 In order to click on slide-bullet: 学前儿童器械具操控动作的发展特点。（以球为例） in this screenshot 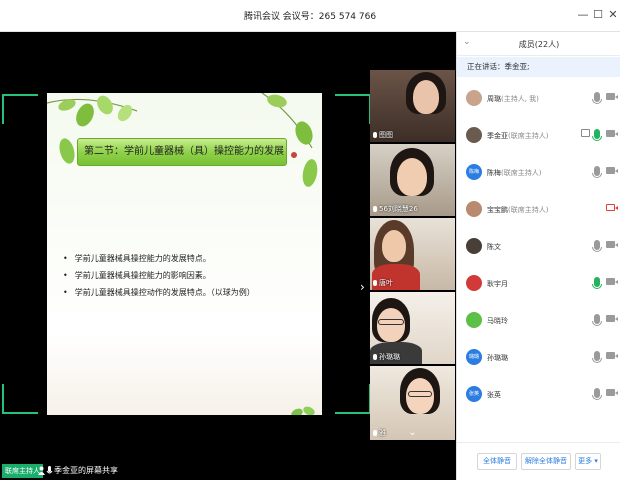, I will do `click(159, 295)`.